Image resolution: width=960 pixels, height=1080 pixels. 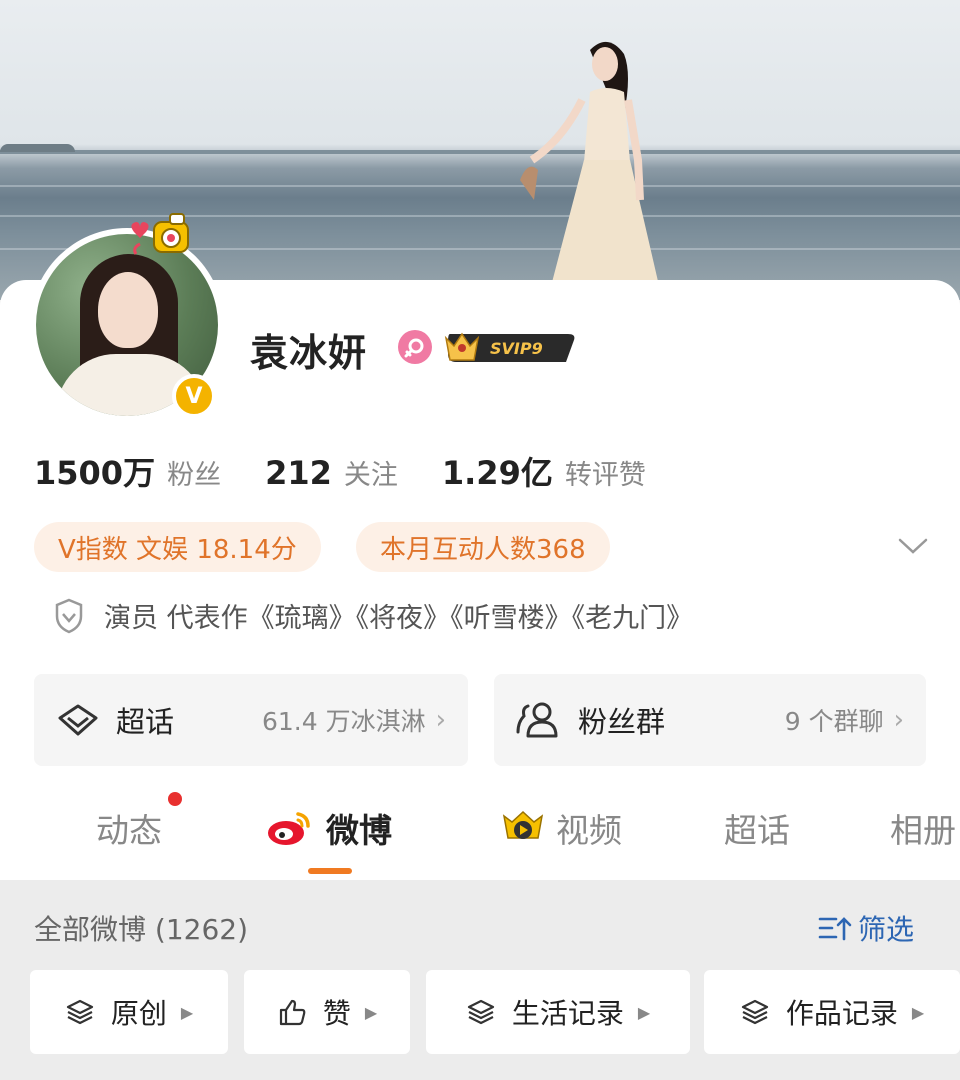 I want to click on tab-label: 动态, so click(x=129, y=830).